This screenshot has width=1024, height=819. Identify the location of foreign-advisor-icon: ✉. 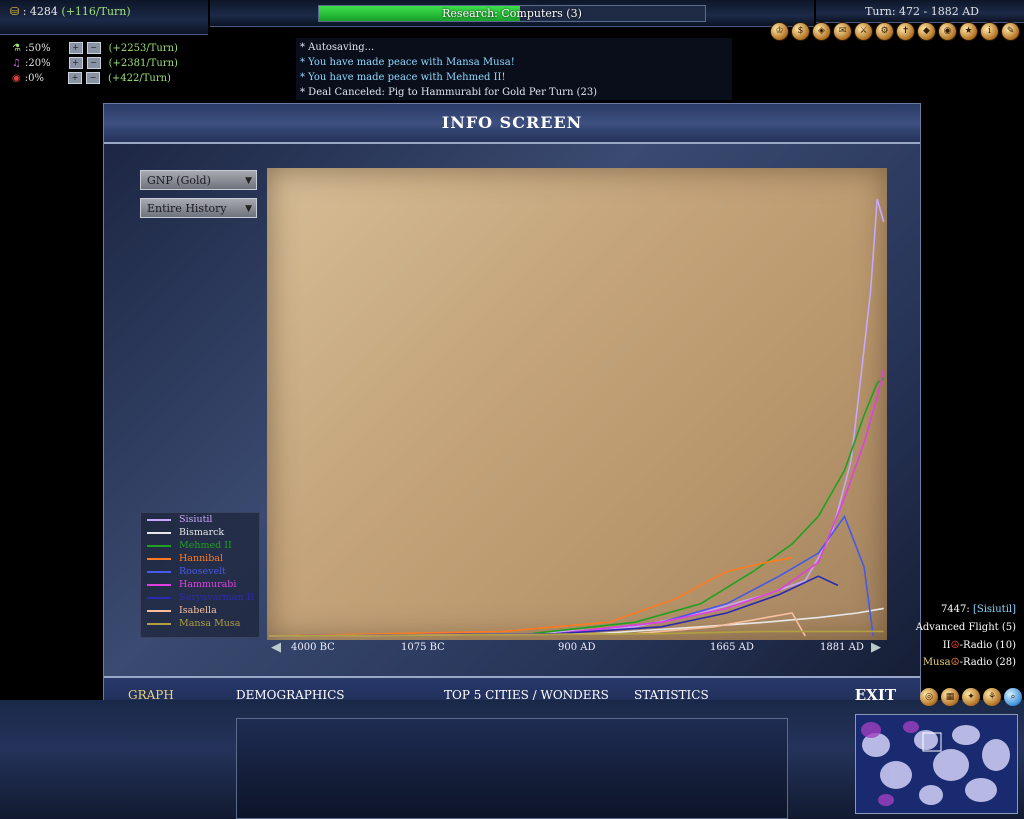
(842, 31).